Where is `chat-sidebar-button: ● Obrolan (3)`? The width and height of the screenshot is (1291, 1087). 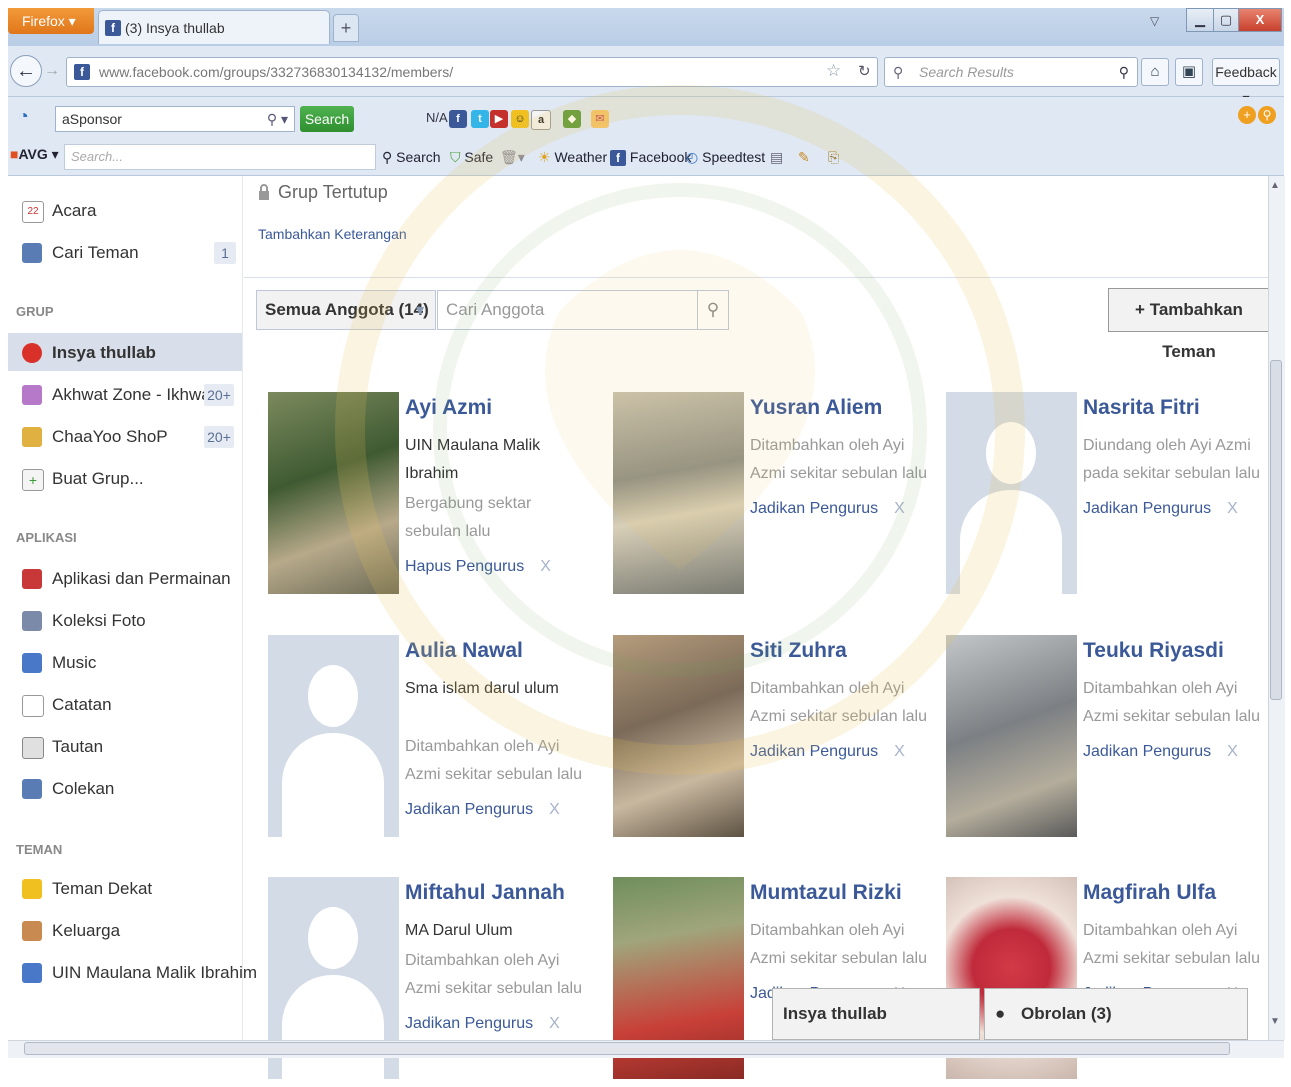
chat-sidebar-button: ● Obrolan (3) is located at coordinates (1116, 1014).